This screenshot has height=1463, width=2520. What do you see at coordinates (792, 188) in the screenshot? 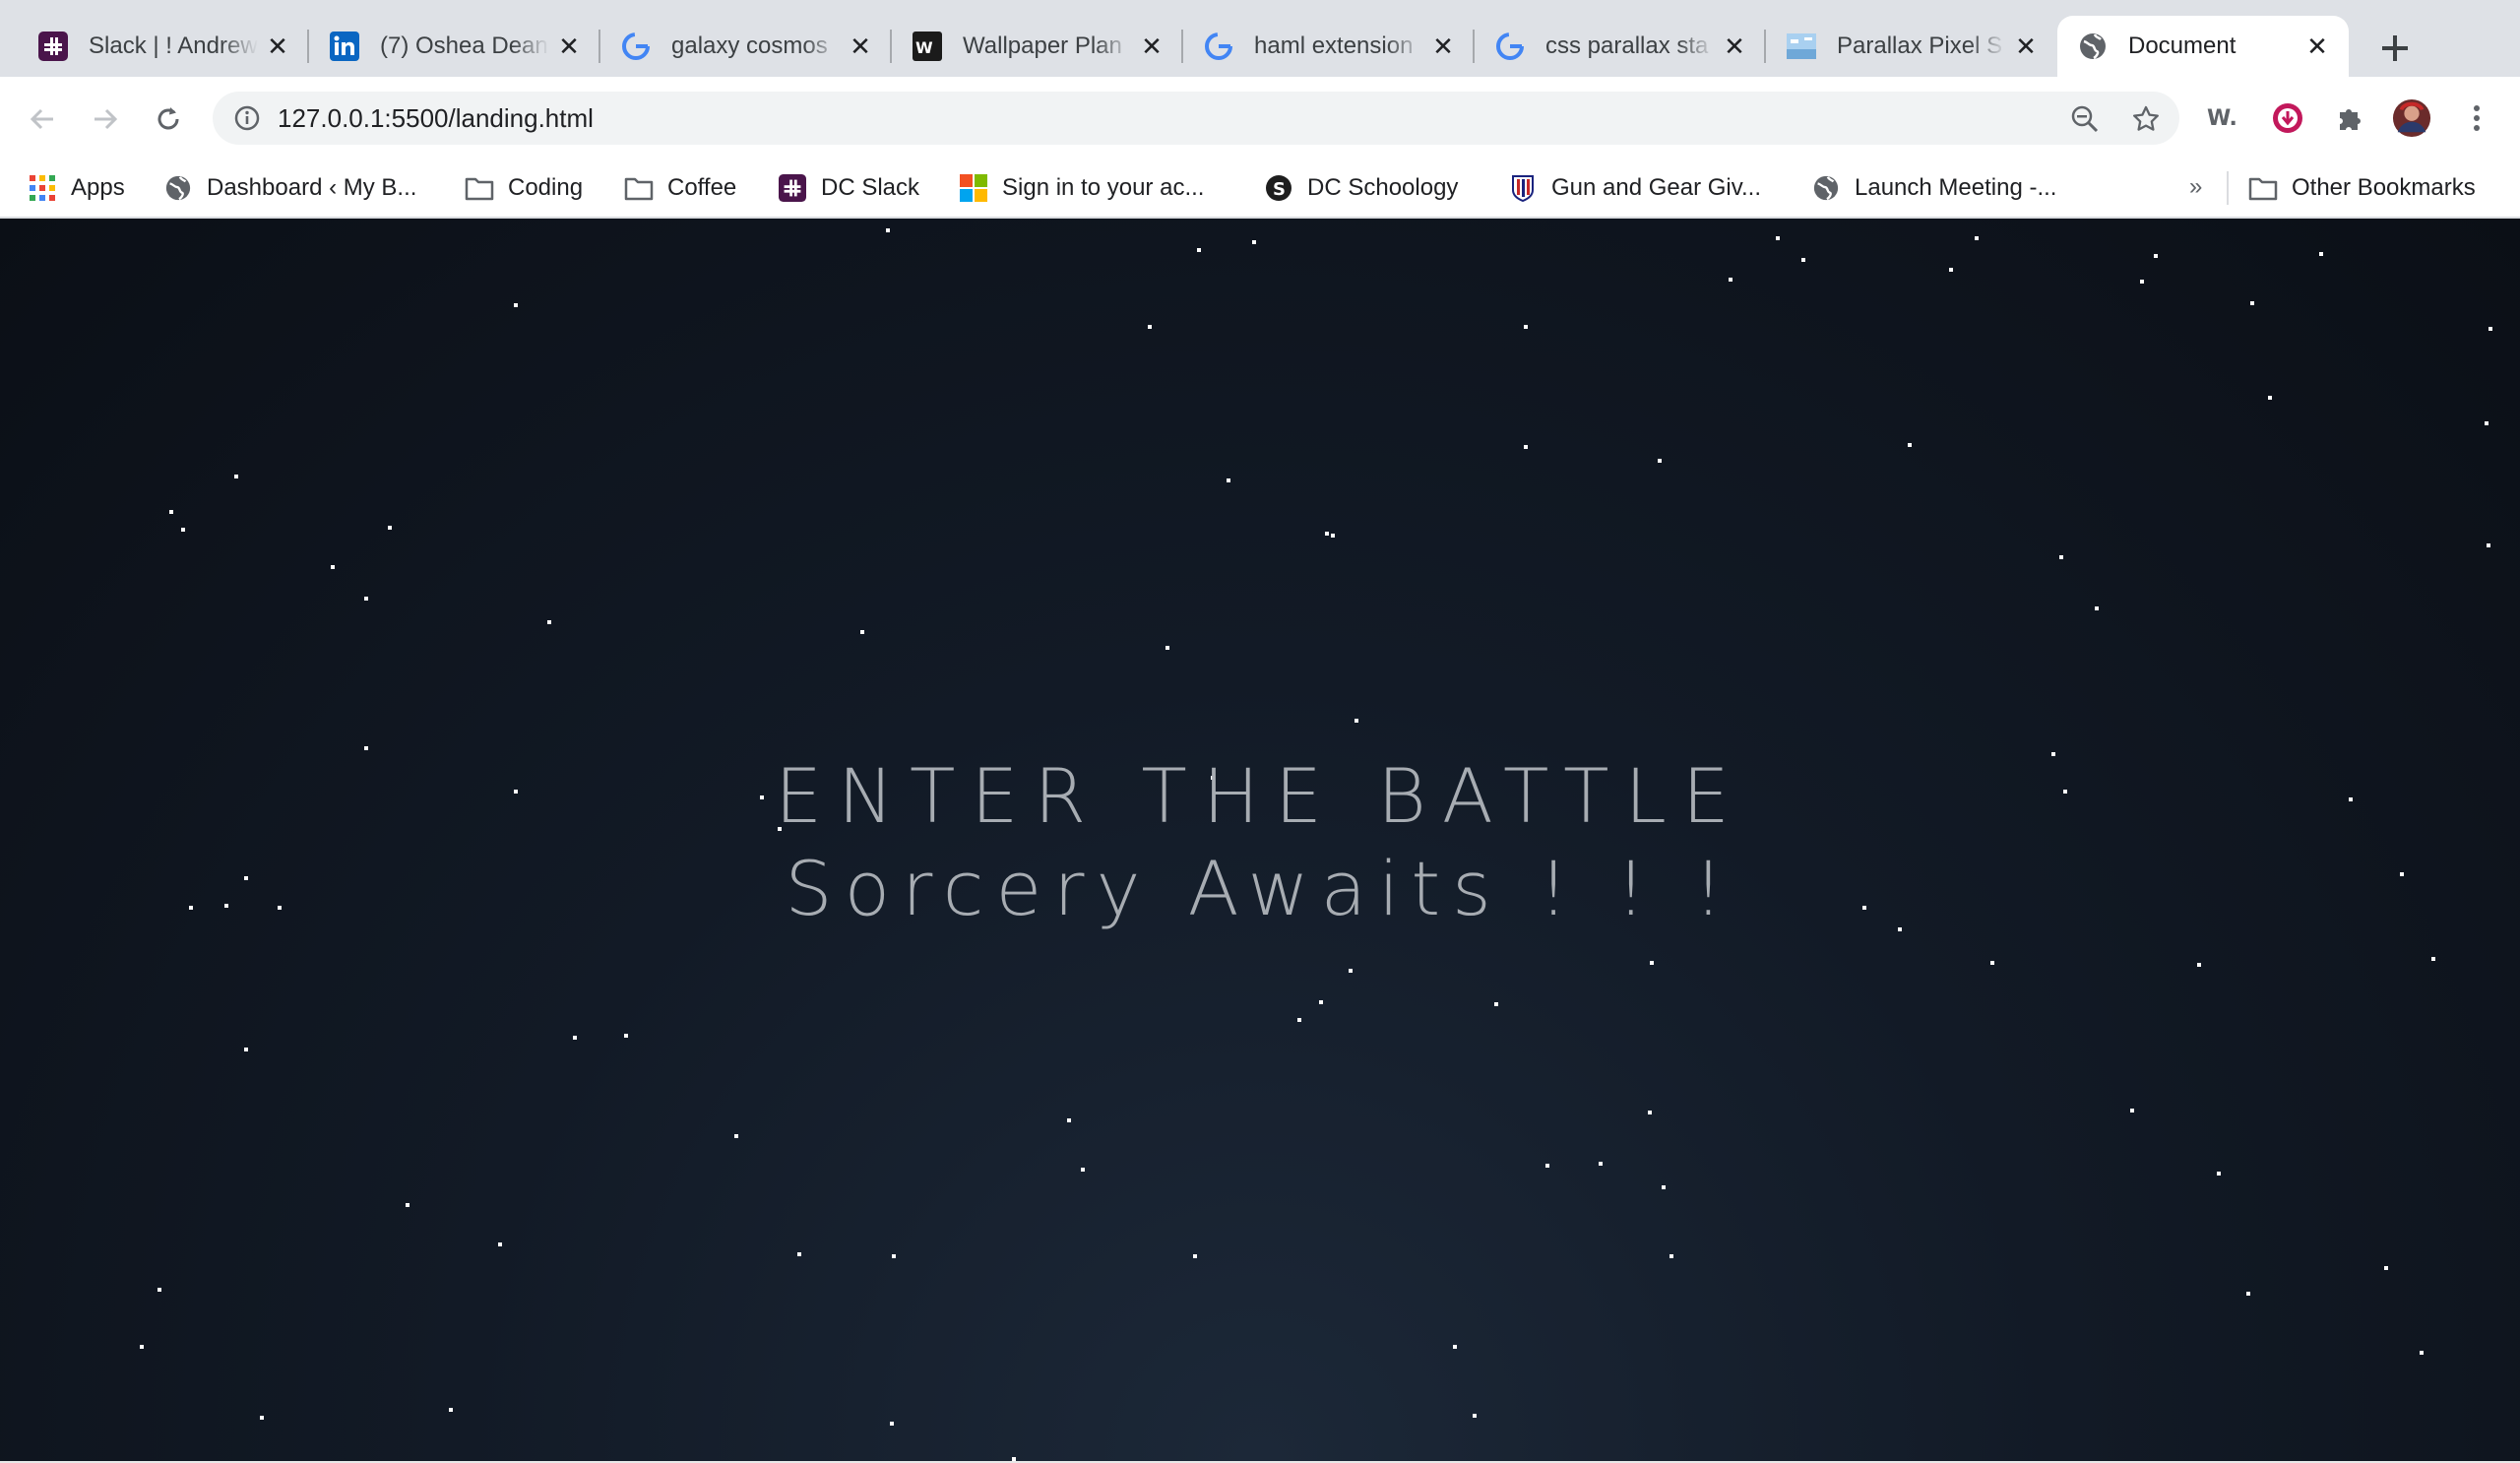
I see `slack-icon` at bounding box center [792, 188].